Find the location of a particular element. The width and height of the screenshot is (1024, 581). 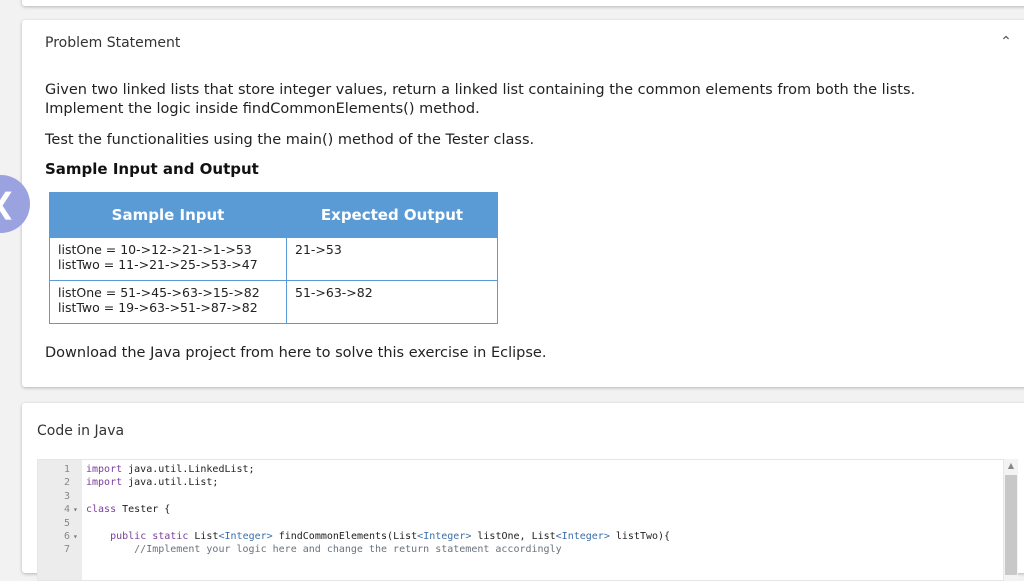

line-number: 3 is located at coordinates (66, 496).